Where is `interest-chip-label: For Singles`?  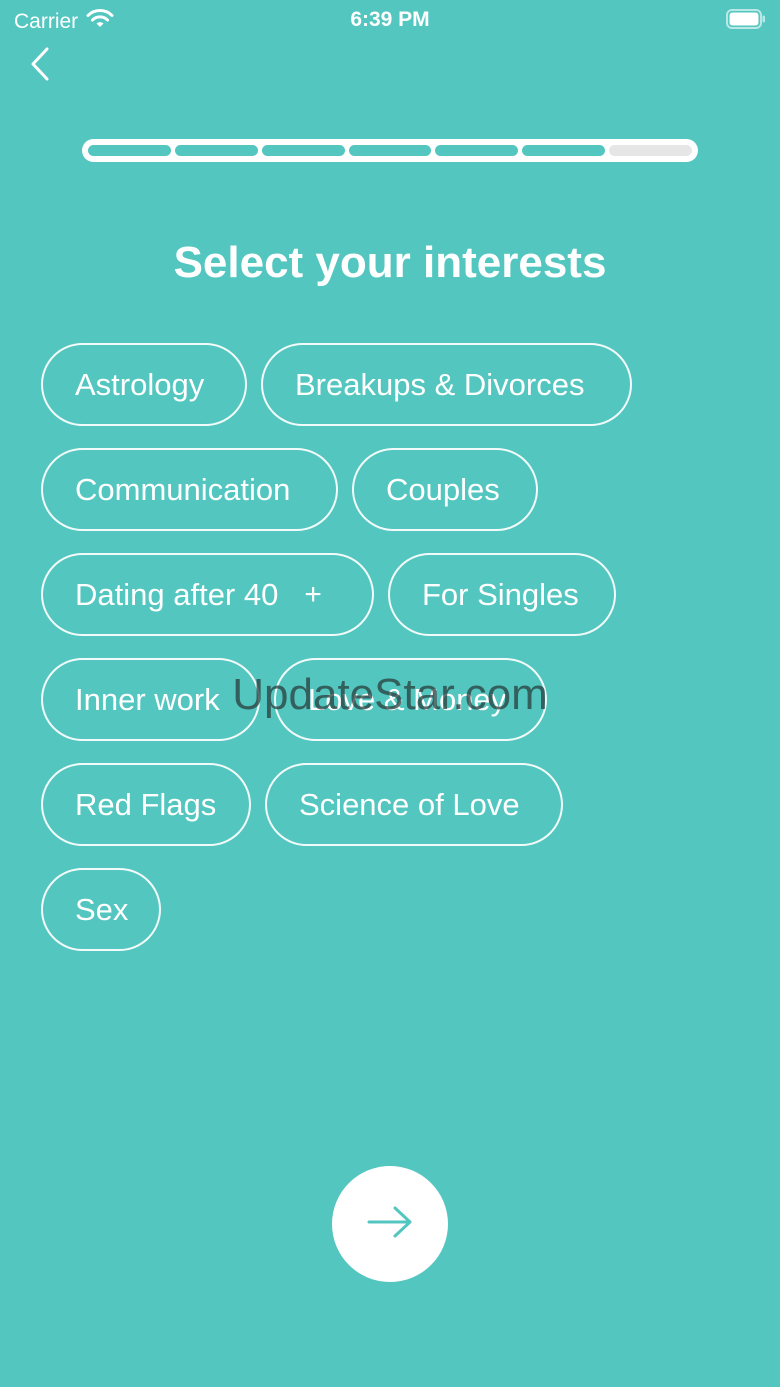
interest-chip-label: For Singles is located at coordinates (500, 594).